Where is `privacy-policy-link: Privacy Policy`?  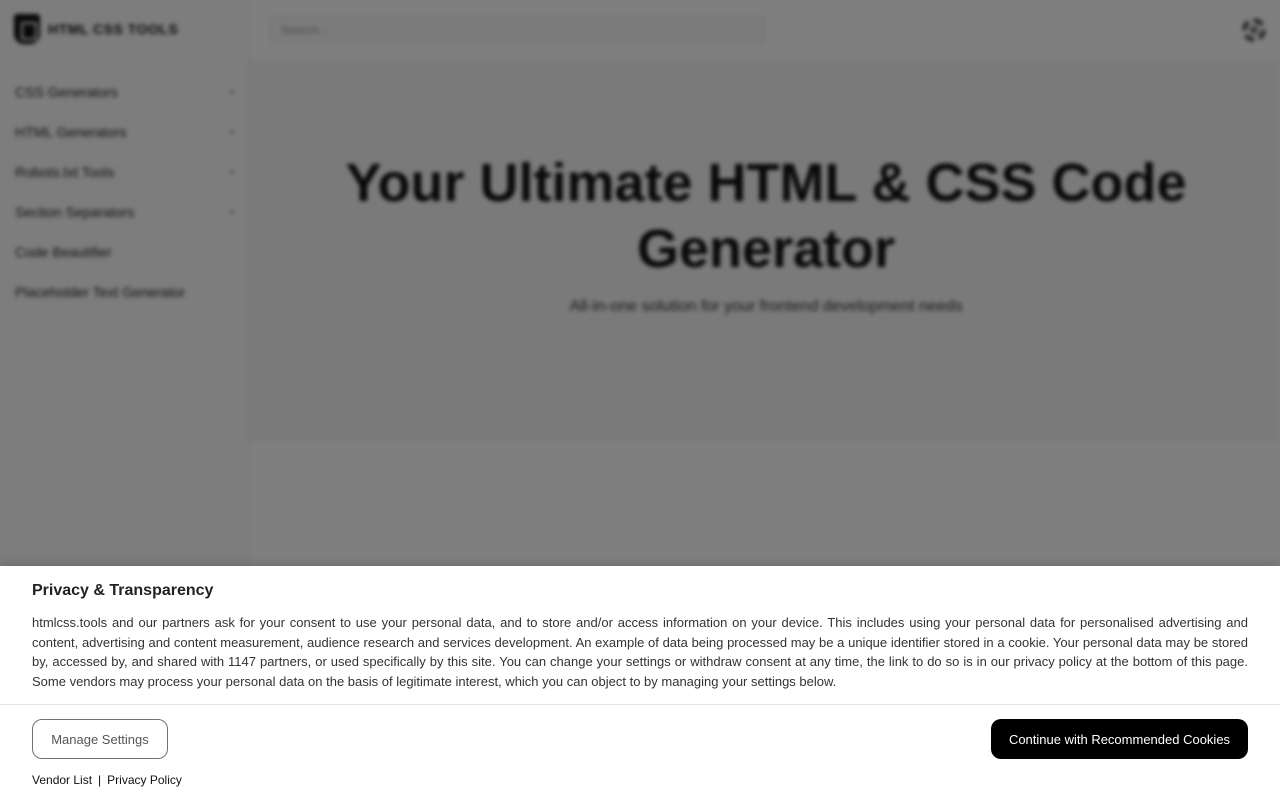
privacy-policy-link: Privacy Policy is located at coordinates (144, 780).